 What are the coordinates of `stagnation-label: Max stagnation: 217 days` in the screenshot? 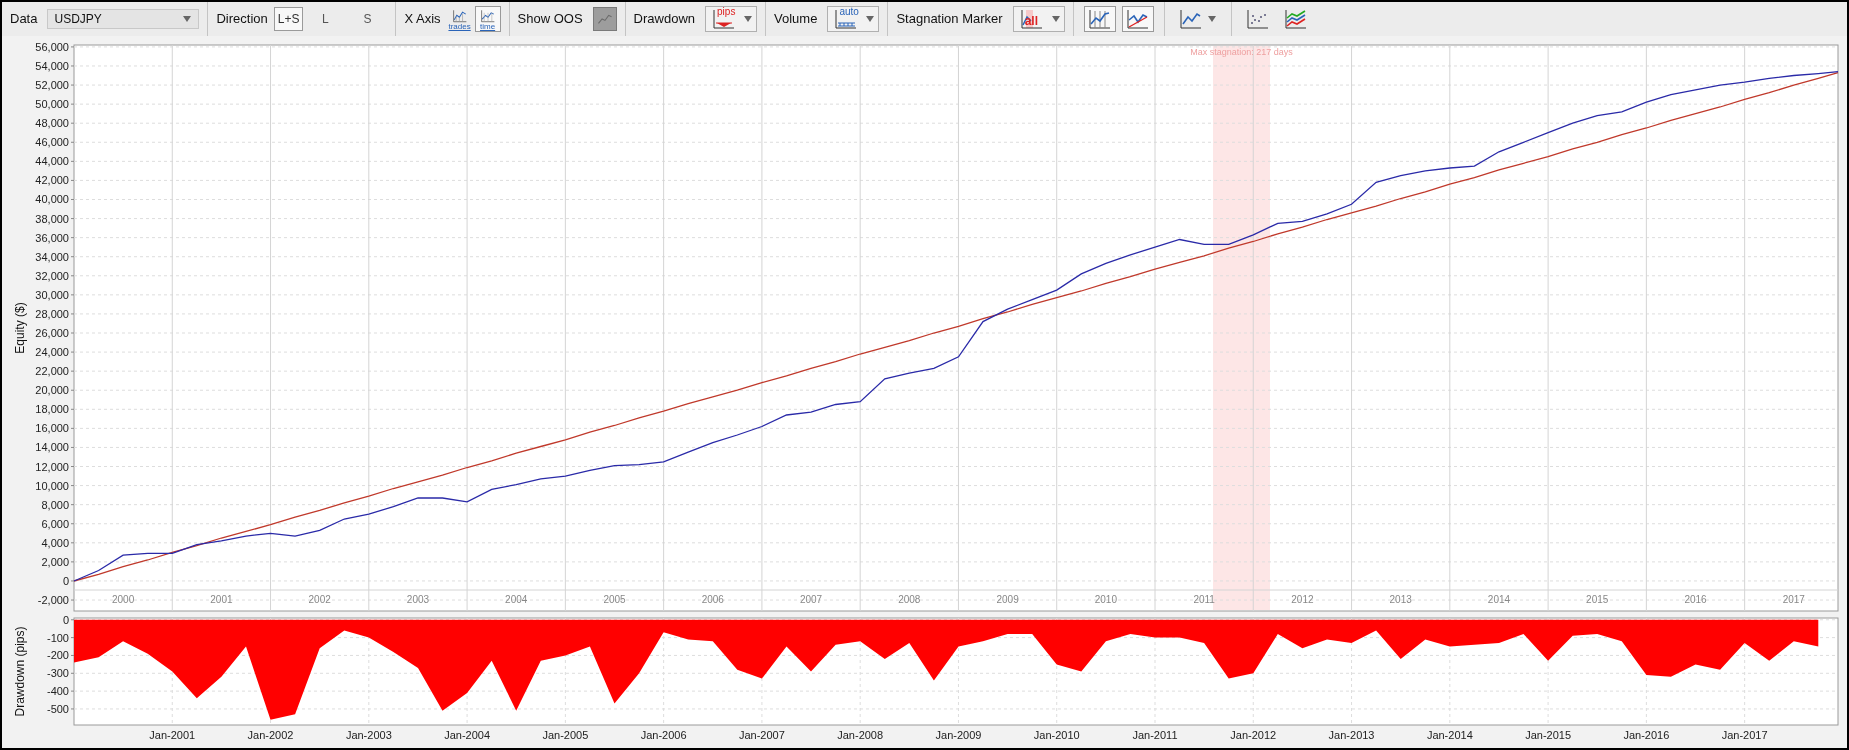 It's located at (1241, 52).